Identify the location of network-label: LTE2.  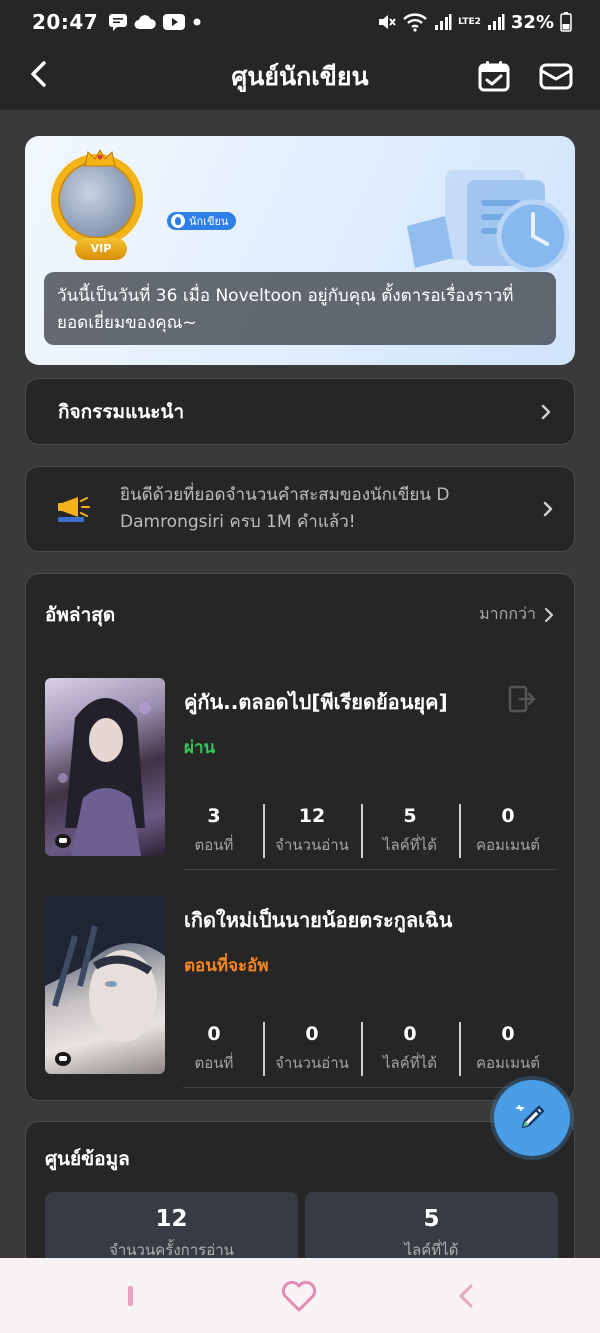
(469, 22).